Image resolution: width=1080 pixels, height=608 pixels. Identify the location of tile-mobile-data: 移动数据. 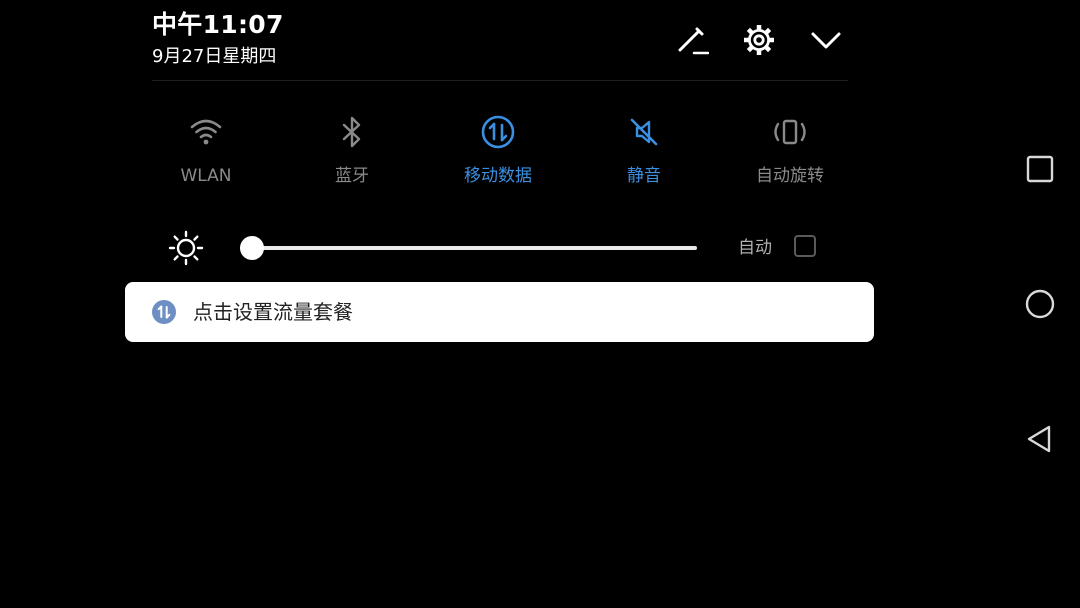
(498, 152).